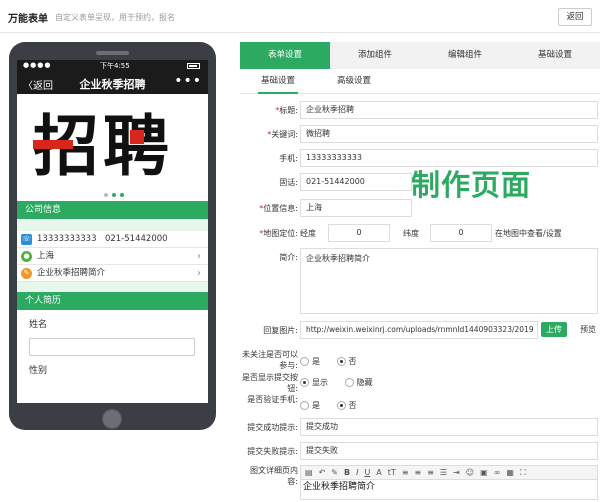  Describe the element at coordinates (322, 472) in the screenshot. I see `undo-icon: ↶` at that location.